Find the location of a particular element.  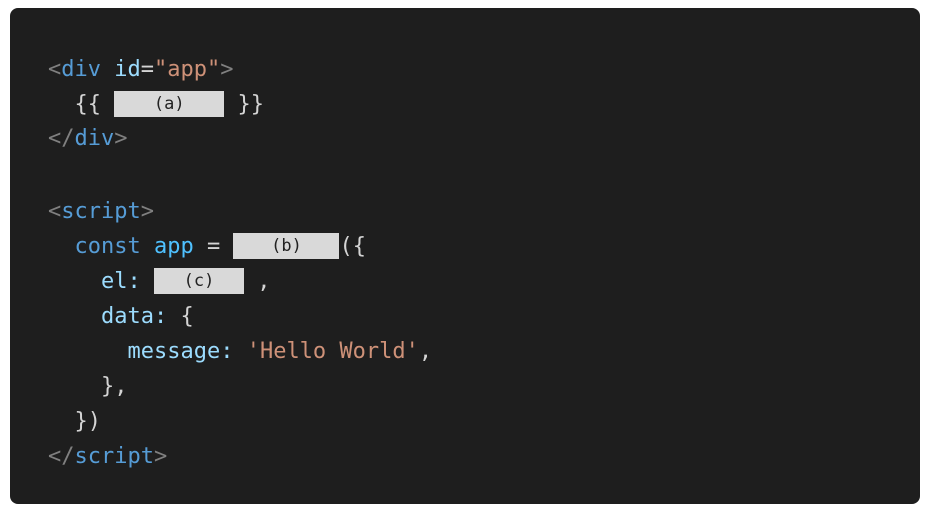

variable-app: app is located at coordinates (173, 246).